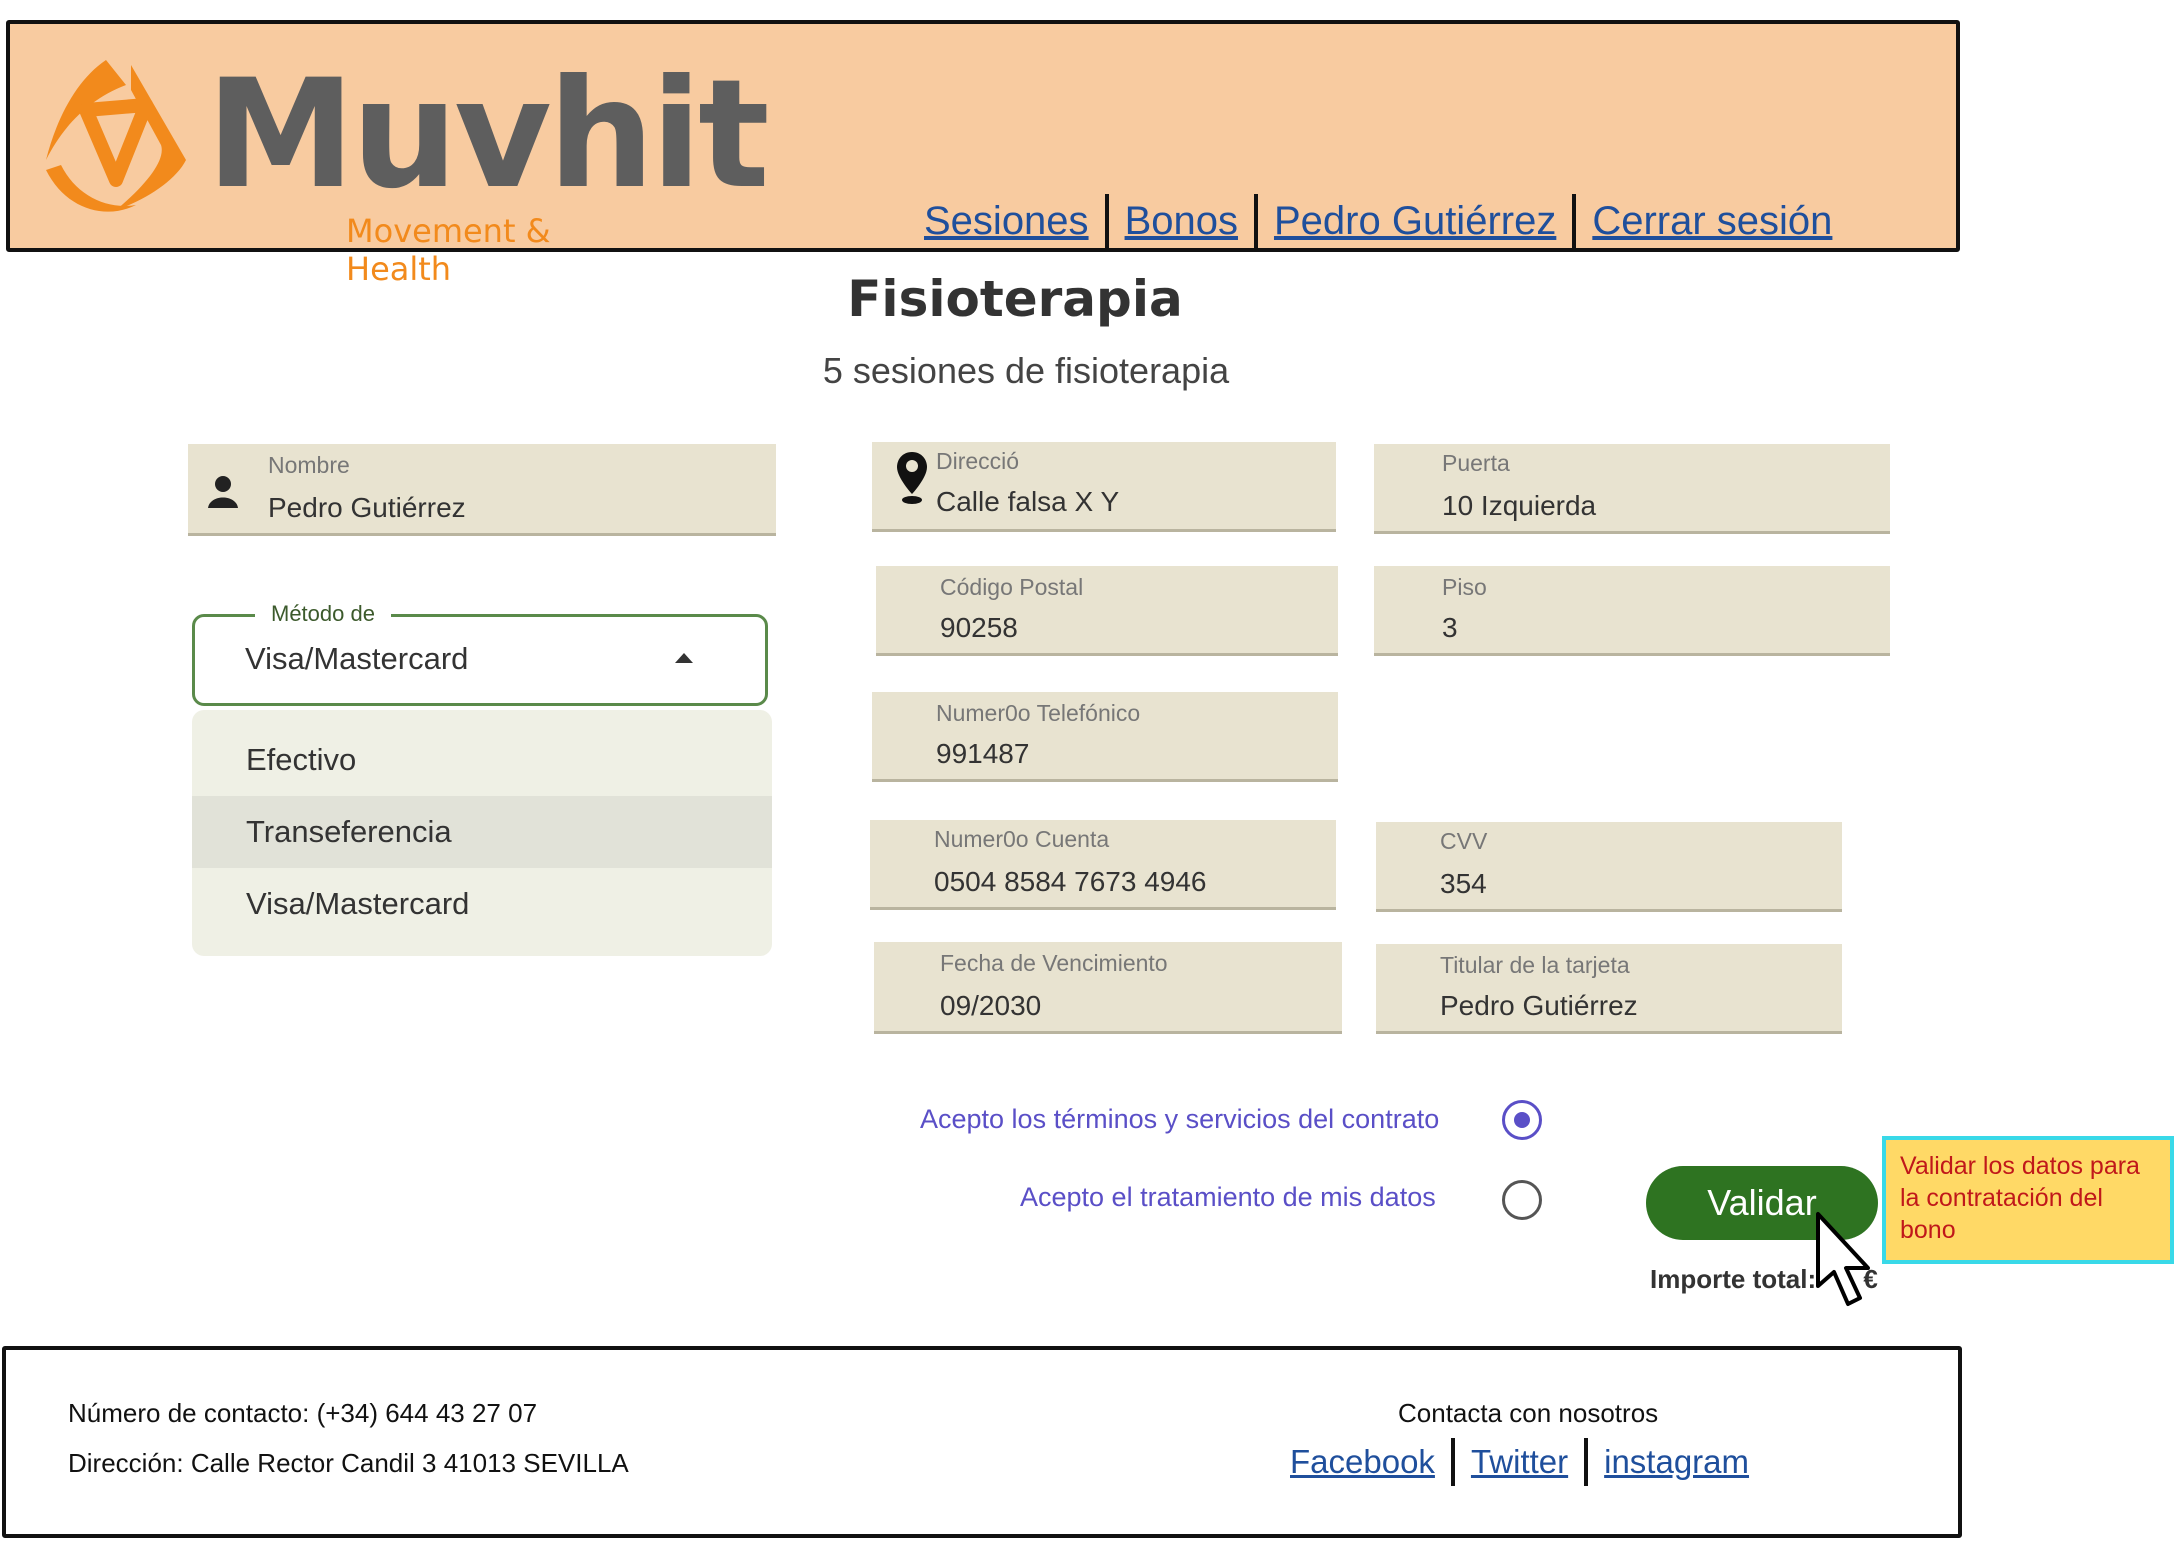  What do you see at coordinates (357, 658) in the screenshot?
I see `payment-method-value: Visa/Mastercard` at bounding box center [357, 658].